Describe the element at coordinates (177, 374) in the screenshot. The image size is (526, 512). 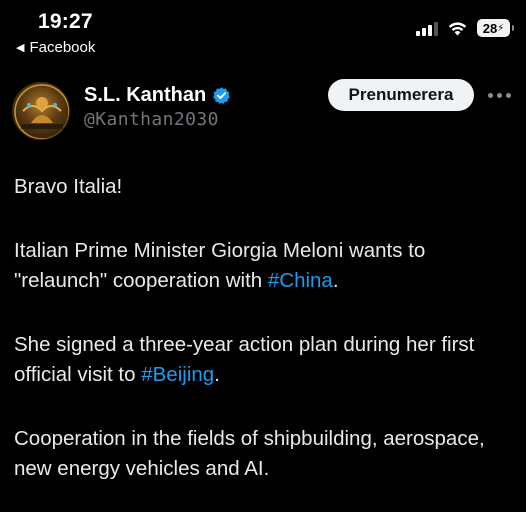
I see `hashtag-link: #Beijing` at that location.